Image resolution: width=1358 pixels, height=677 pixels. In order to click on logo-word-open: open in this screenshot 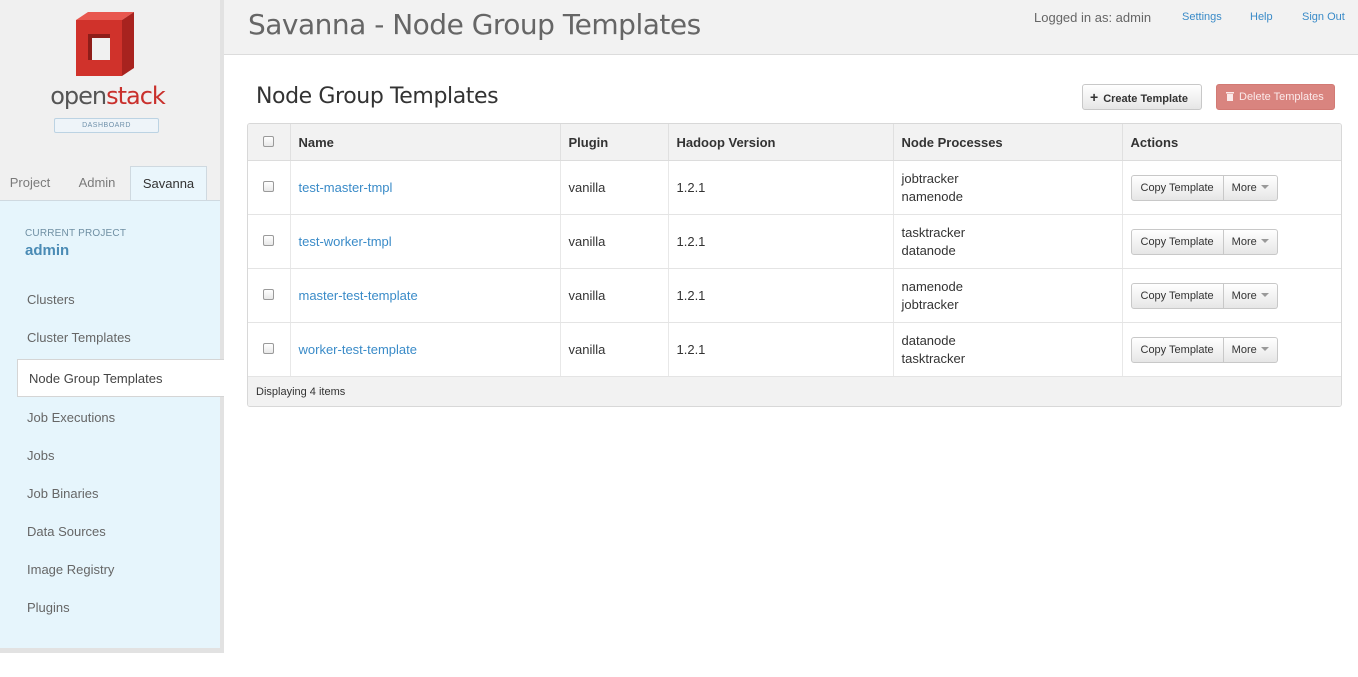, I will do `click(78, 96)`.